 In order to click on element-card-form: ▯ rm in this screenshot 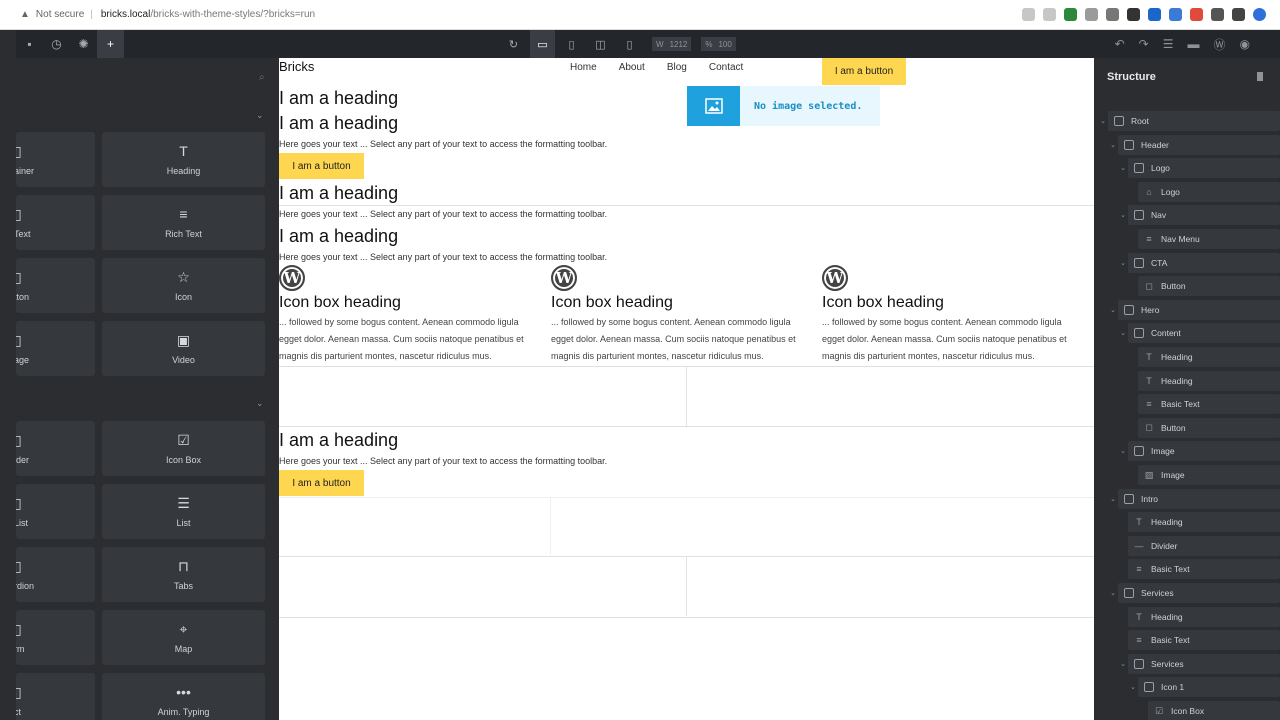, I will do `click(55, 637)`.